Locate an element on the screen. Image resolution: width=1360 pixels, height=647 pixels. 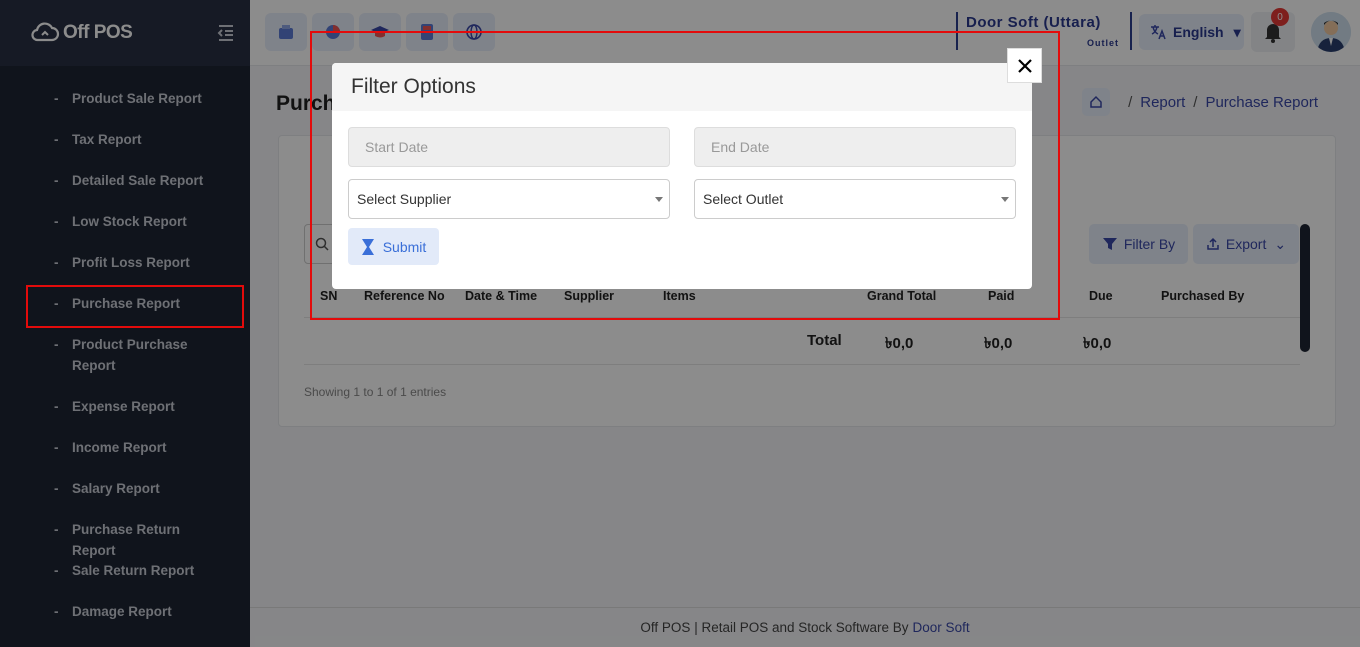
modal-title: Filter Options is located at coordinates (682, 87).